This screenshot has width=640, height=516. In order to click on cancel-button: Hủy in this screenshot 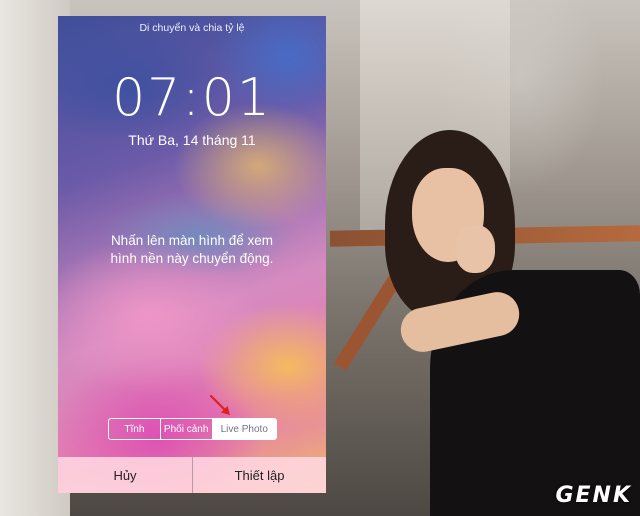, I will do `click(125, 475)`.